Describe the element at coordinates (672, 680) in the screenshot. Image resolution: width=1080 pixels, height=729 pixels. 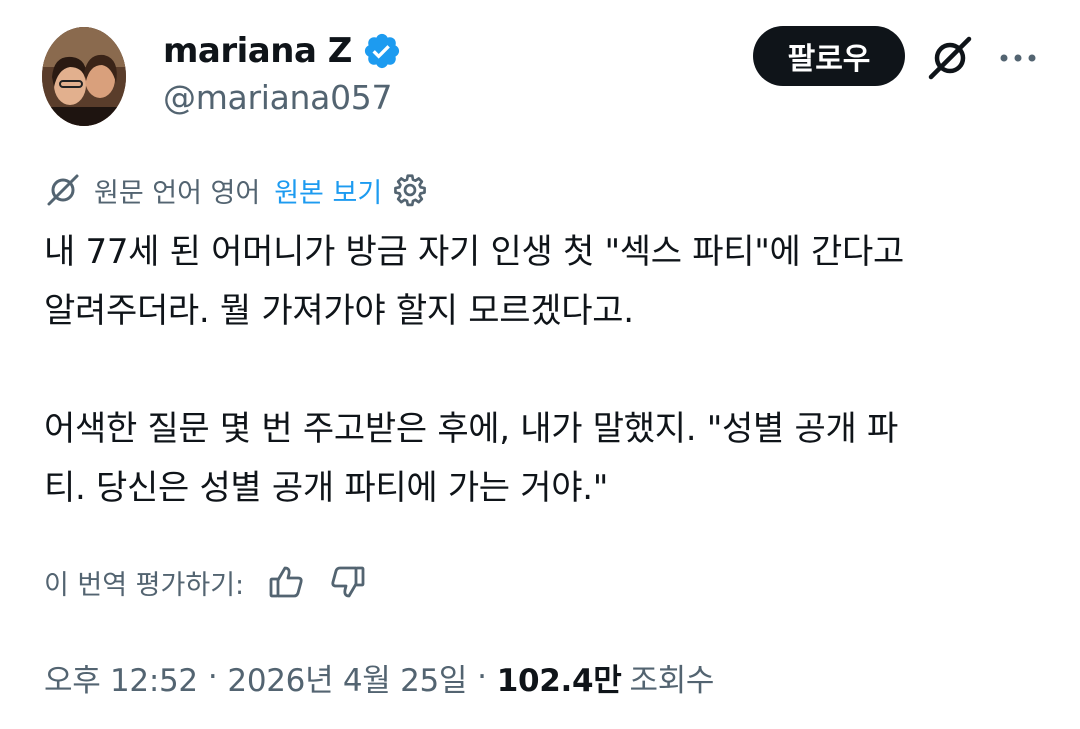
I see `views-label: 조회수` at that location.